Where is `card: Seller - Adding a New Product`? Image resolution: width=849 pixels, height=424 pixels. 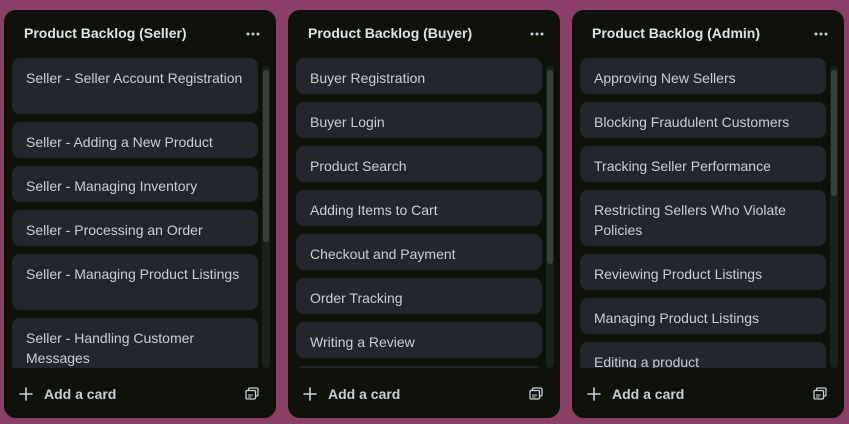 card: Seller - Adding a New Product is located at coordinates (135, 140).